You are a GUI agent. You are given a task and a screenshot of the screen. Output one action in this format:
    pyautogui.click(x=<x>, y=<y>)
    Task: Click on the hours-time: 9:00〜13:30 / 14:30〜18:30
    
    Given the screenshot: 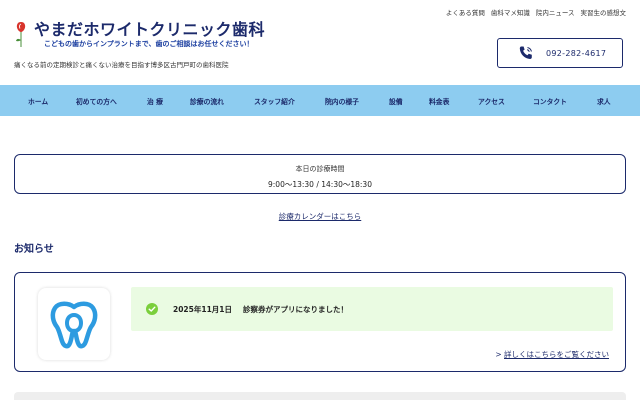 What is the action you would take?
    pyautogui.click(x=320, y=184)
    